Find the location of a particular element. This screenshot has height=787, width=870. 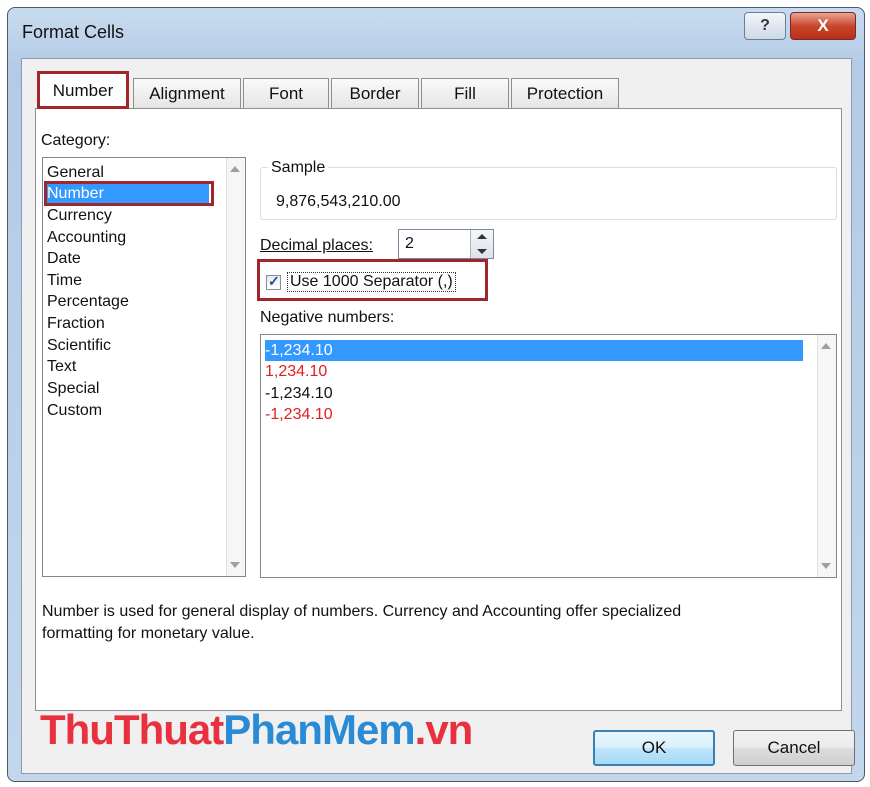

negative-numbers-scrollbar is located at coordinates (826, 456).